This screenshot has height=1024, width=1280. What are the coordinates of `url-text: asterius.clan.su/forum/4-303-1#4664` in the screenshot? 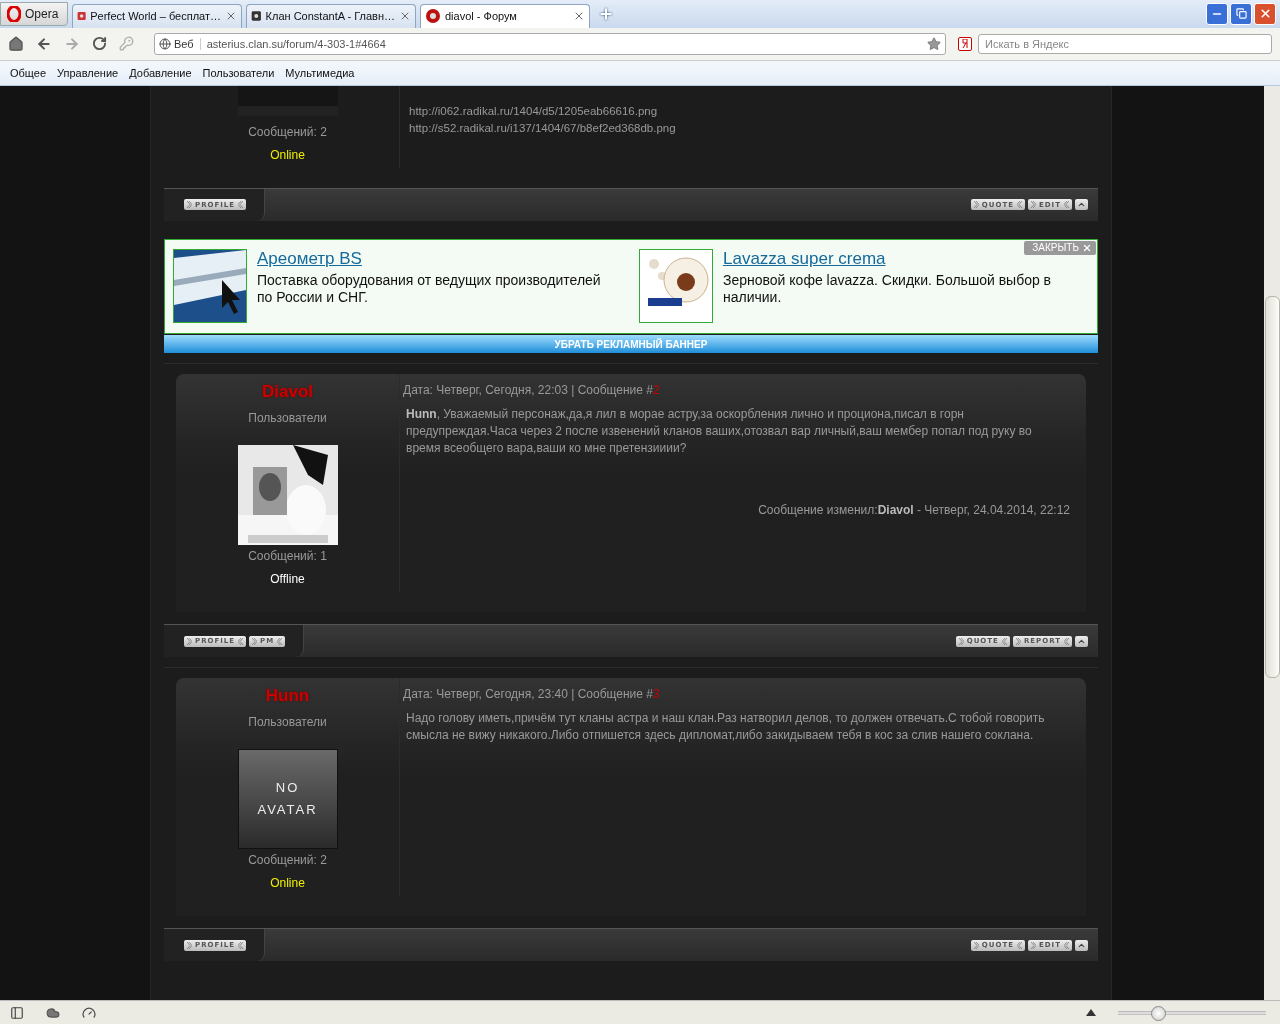 It's located at (296, 43).